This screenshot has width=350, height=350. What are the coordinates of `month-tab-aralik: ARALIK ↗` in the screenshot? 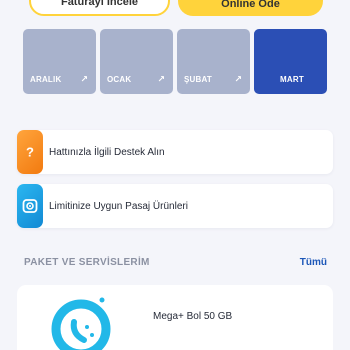 It's located at (59, 61).